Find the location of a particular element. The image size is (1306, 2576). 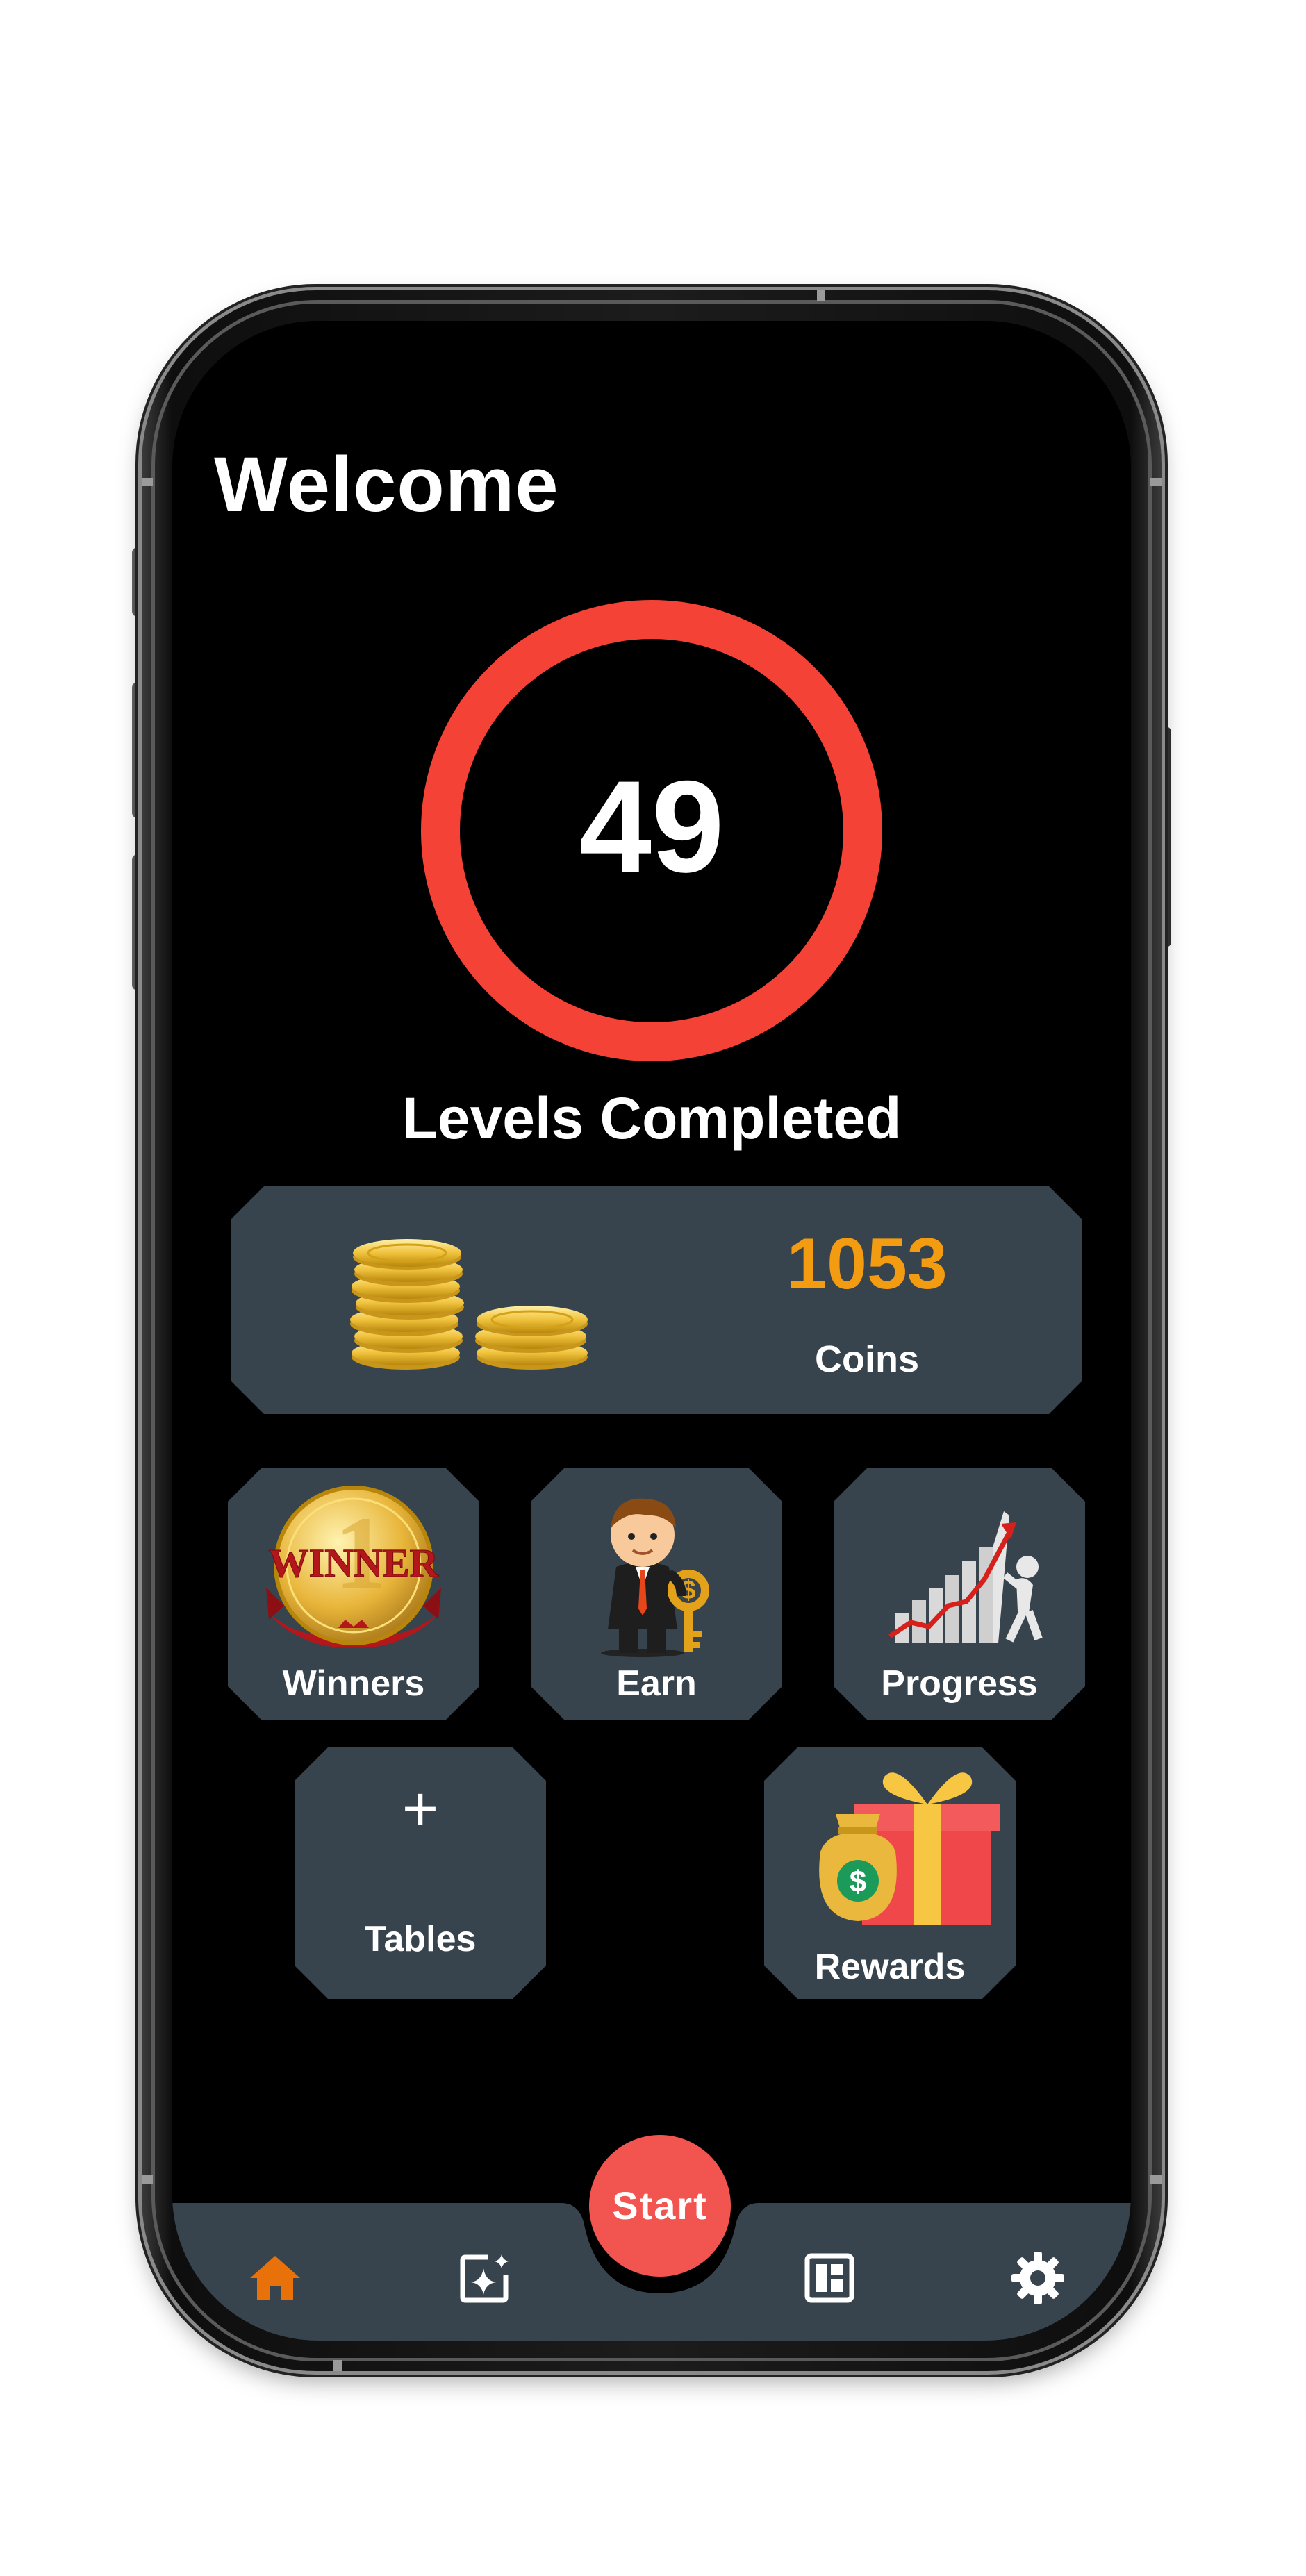

earn-label: Earn is located at coordinates (656, 1683).